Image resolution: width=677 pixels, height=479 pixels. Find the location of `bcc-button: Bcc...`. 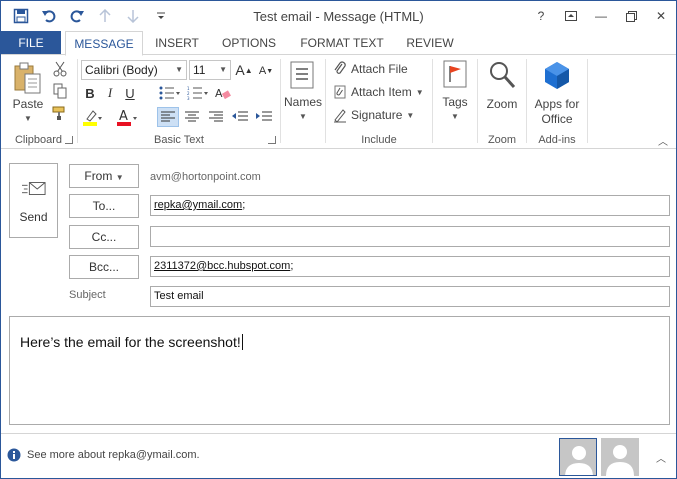

bcc-button: Bcc... is located at coordinates (104, 267).